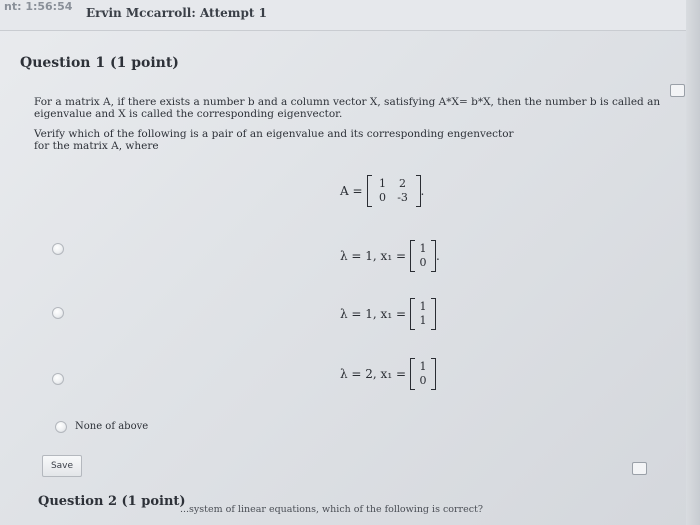 This screenshot has width=700, height=525. What do you see at coordinates (58, 313) in the screenshot?
I see `option-b-radio` at bounding box center [58, 313].